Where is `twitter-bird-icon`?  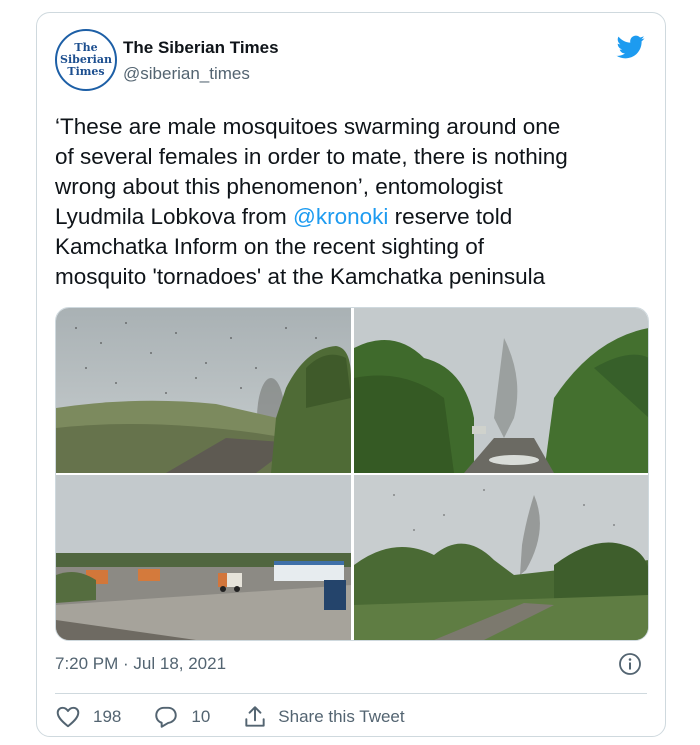 twitter-bird-icon is located at coordinates (631, 47).